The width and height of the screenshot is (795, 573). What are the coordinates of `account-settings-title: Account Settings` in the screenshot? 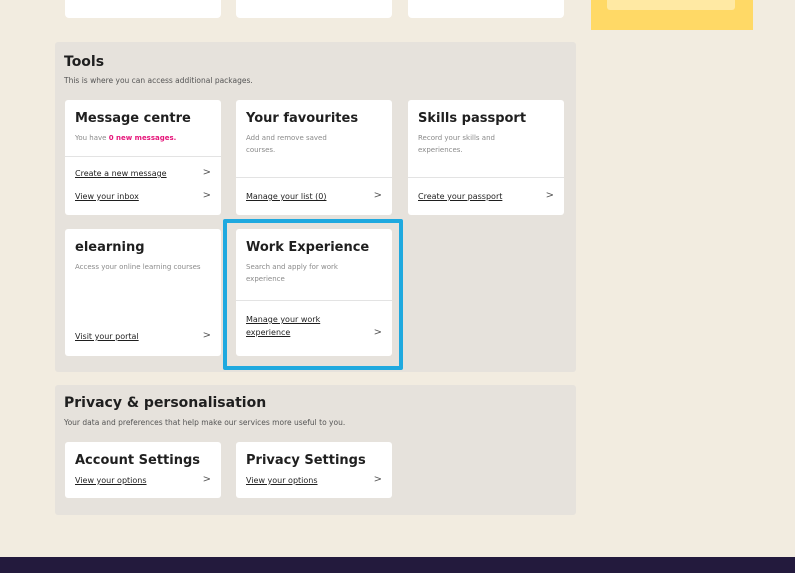 It's located at (138, 460).